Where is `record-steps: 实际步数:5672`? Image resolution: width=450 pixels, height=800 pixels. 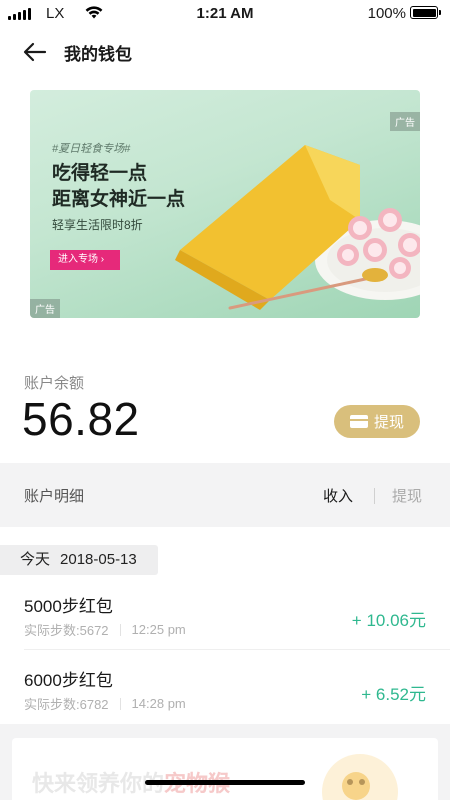 record-steps: 实际步数:5672 is located at coordinates (66, 630).